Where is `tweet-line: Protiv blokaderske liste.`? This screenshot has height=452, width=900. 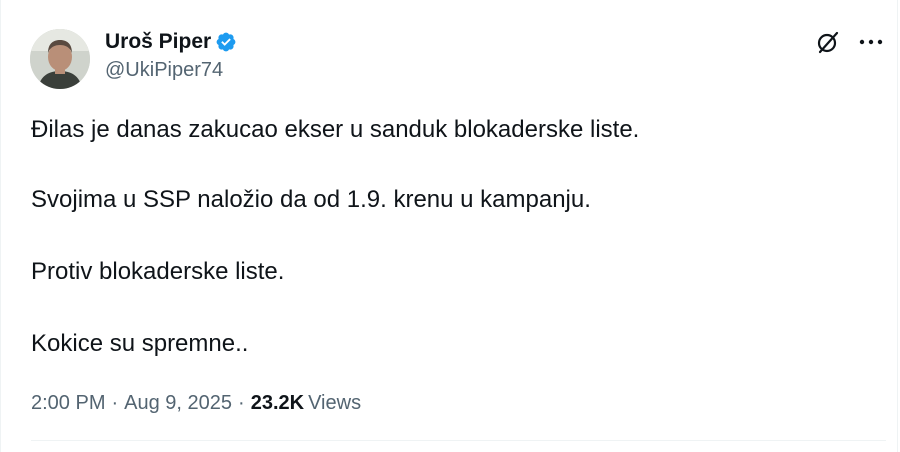
tweet-line: Protiv blokaderske liste. is located at coordinates (158, 271).